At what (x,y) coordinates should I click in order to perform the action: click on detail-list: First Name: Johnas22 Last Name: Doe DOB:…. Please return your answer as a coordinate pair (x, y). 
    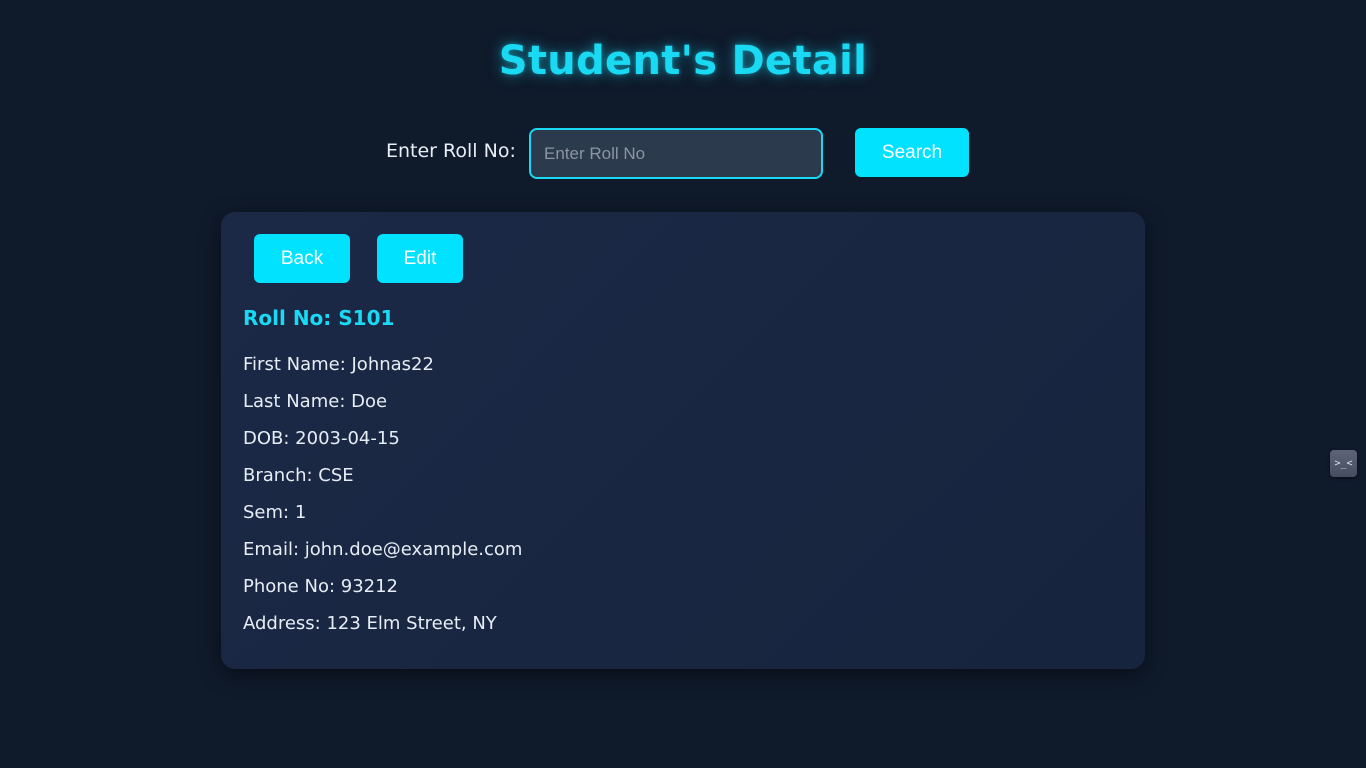
    Looking at the image, I should click on (382, 500).